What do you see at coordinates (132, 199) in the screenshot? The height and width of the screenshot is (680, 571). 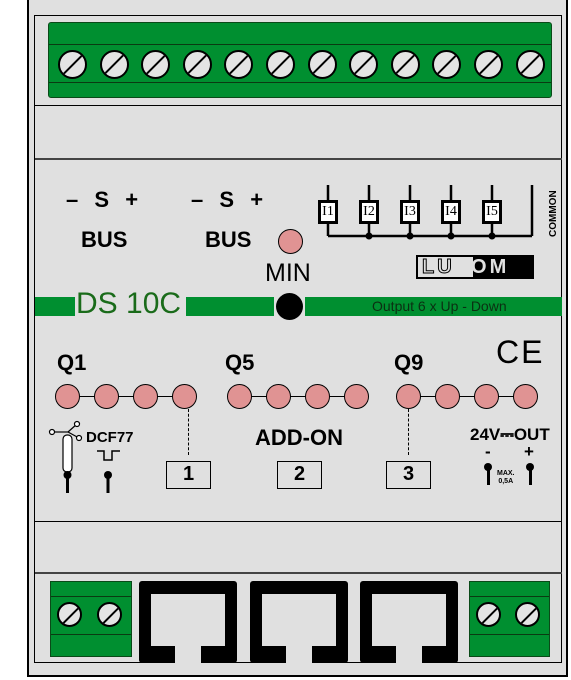 I see `bus1-plus: +` at bounding box center [132, 199].